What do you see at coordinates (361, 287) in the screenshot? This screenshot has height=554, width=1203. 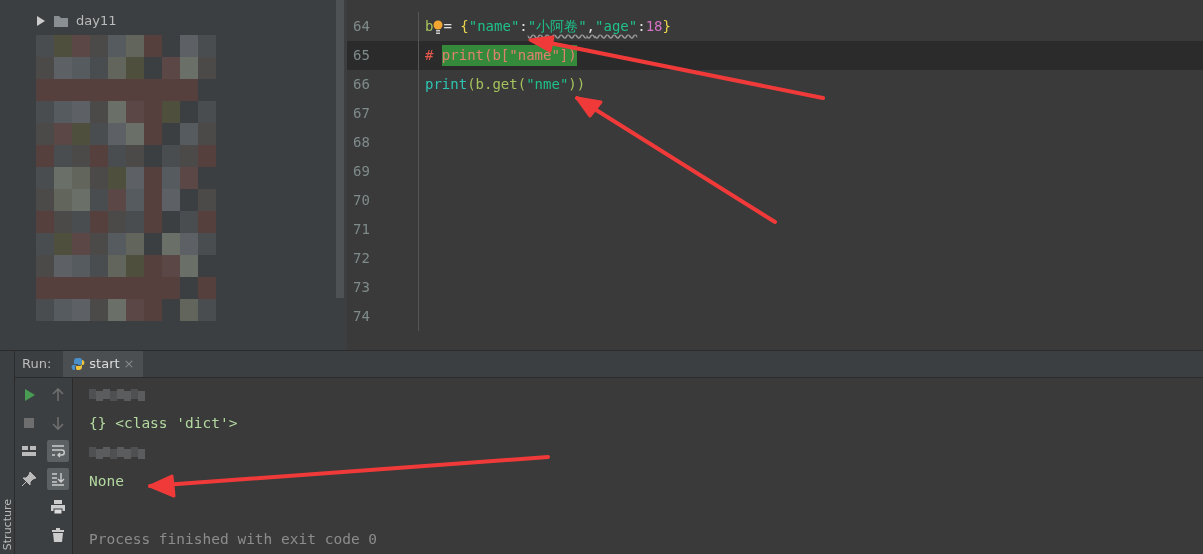 I see `line-number: 73` at bounding box center [361, 287].